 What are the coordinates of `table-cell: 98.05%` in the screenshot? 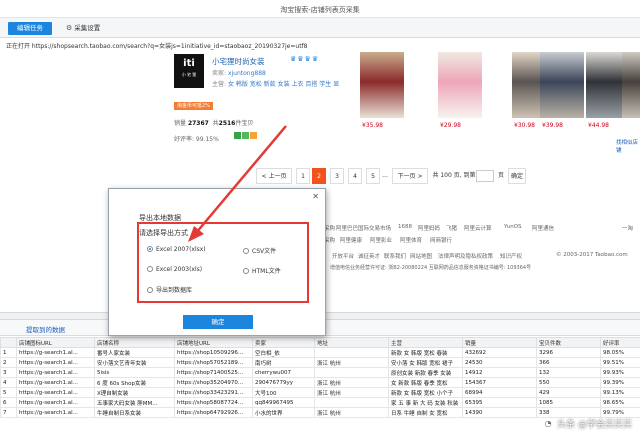 It's located at (620, 352).